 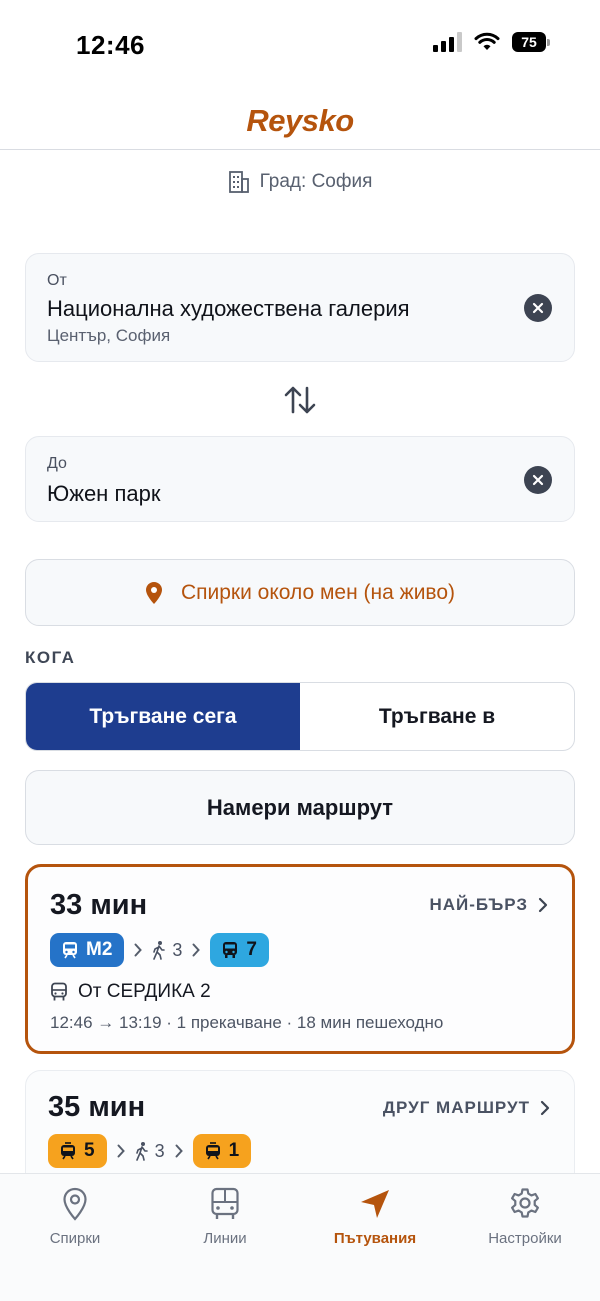 I want to click on tab-settings: Настройки, so click(x=525, y=1237).